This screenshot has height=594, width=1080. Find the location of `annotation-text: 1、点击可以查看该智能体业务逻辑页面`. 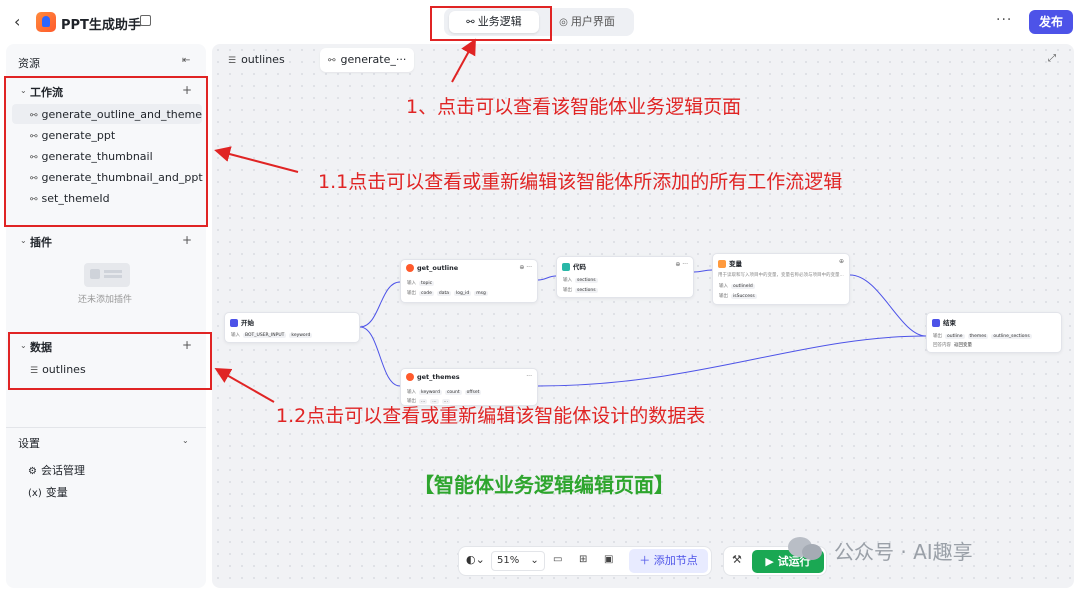

annotation-text: 1、点击可以查看该智能体业务逻辑页面 is located at coordinates (574, 107).